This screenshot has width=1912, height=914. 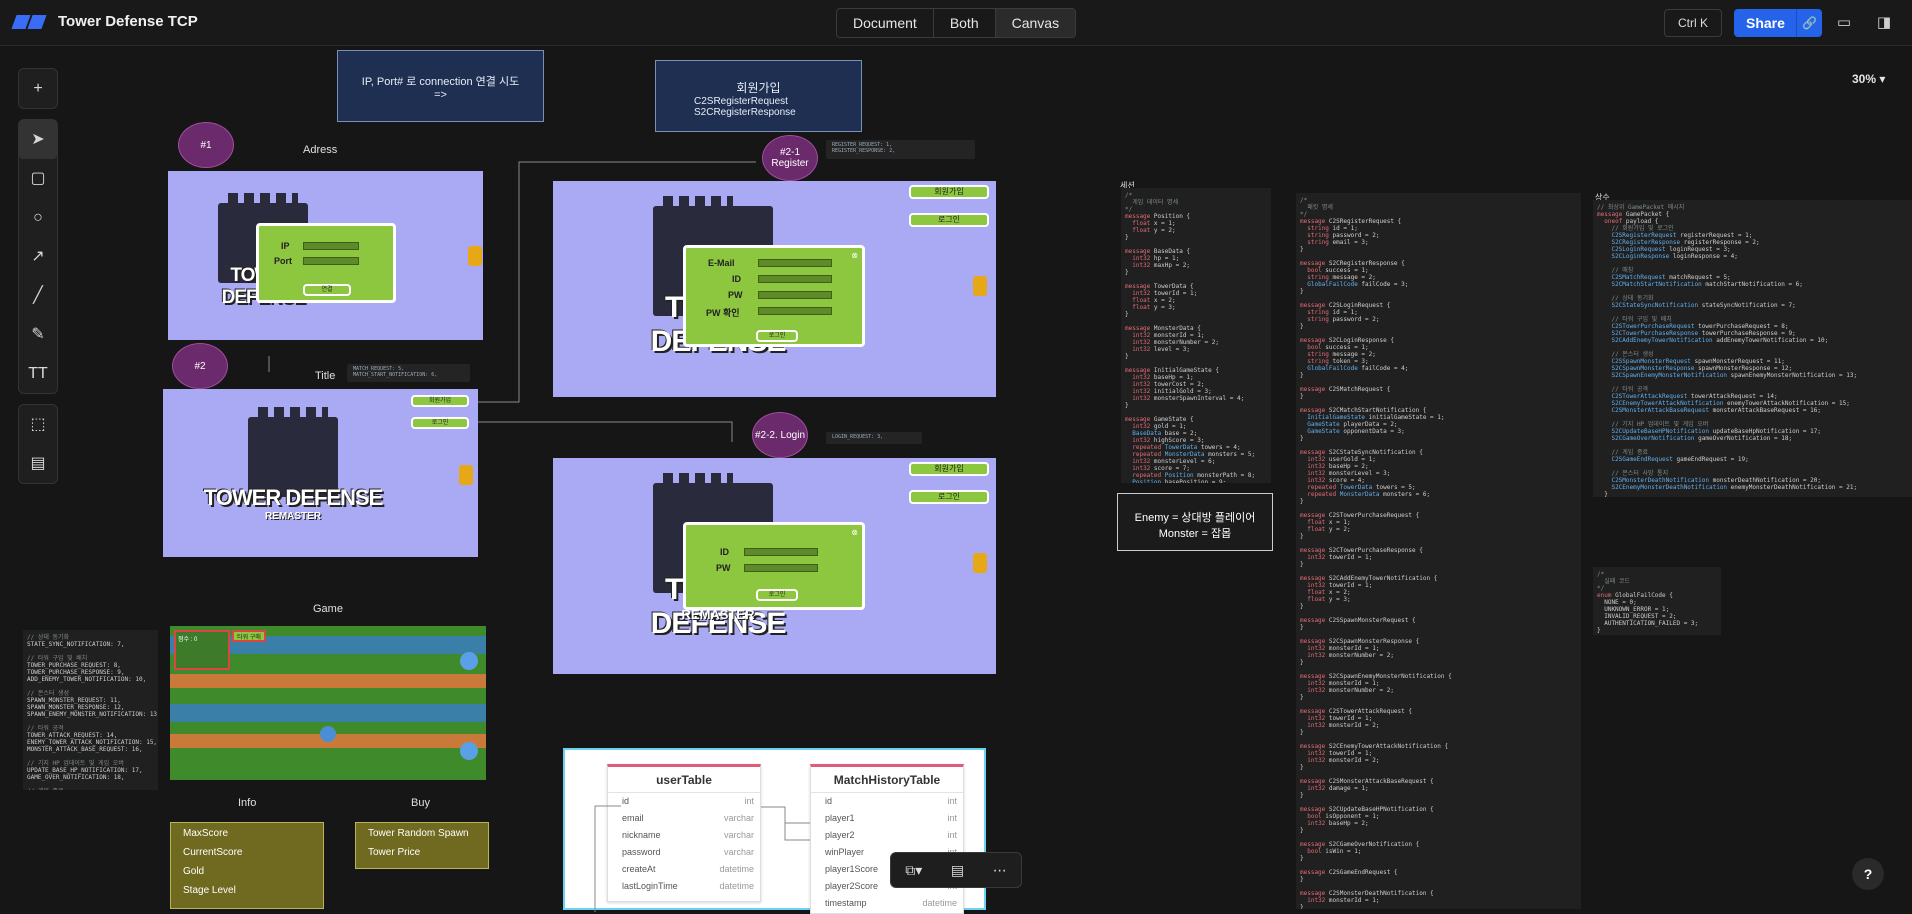 I want to click on login-panel: ID PW 로그인 ⊗, so click(x=774, y=566).